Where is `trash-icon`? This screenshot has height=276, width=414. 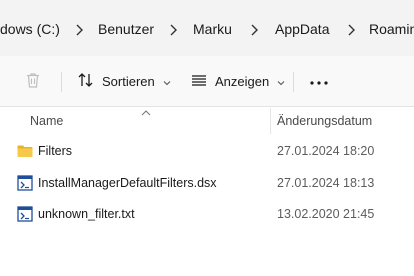
trash-icon is located at coordinates (33, 81).